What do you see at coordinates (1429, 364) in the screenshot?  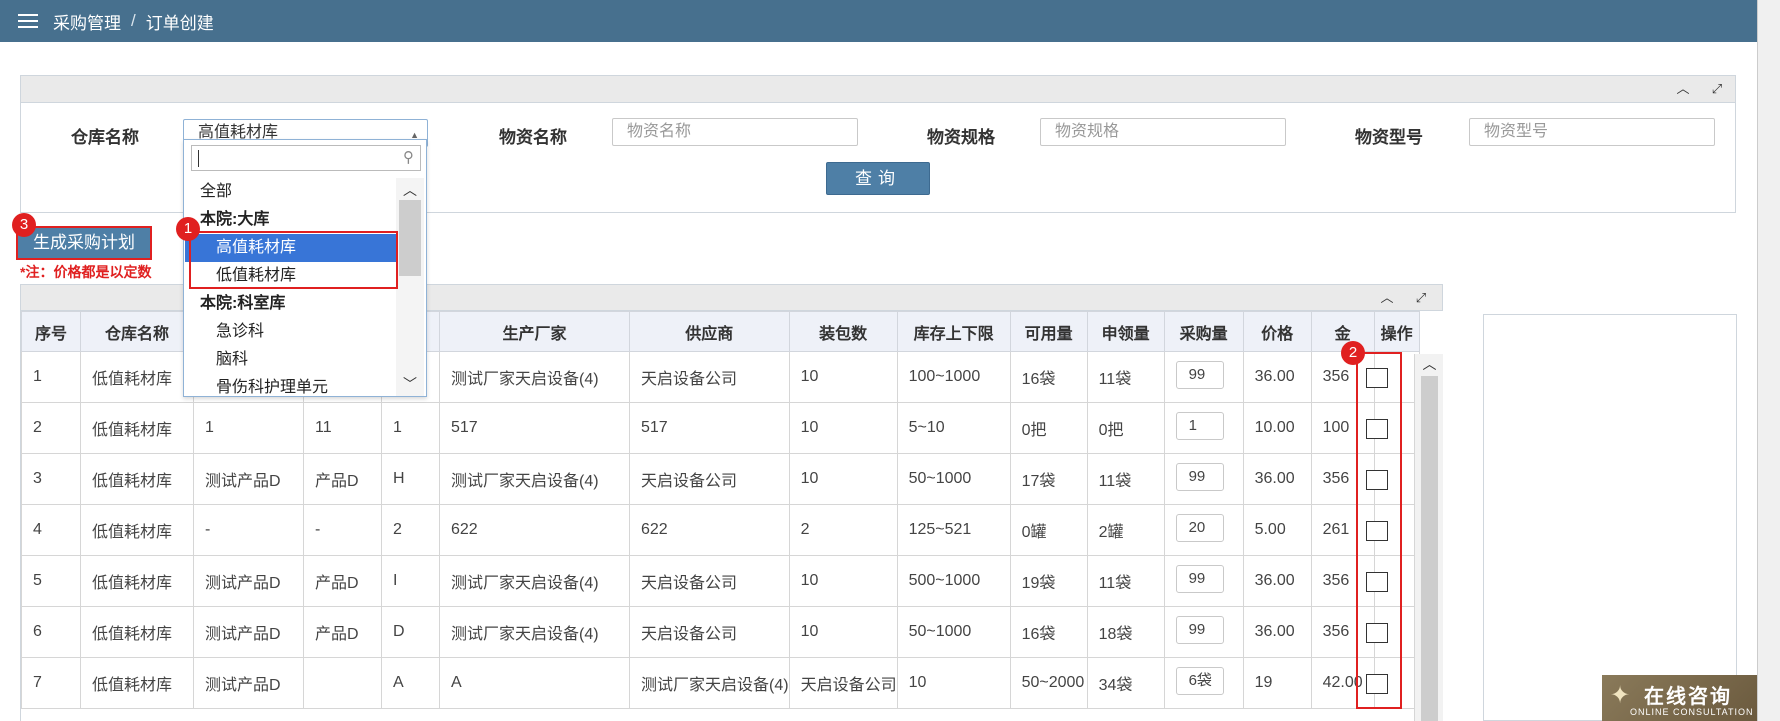 I see `scroll-up-icon: ︿` at bounding box center [1429, 364].